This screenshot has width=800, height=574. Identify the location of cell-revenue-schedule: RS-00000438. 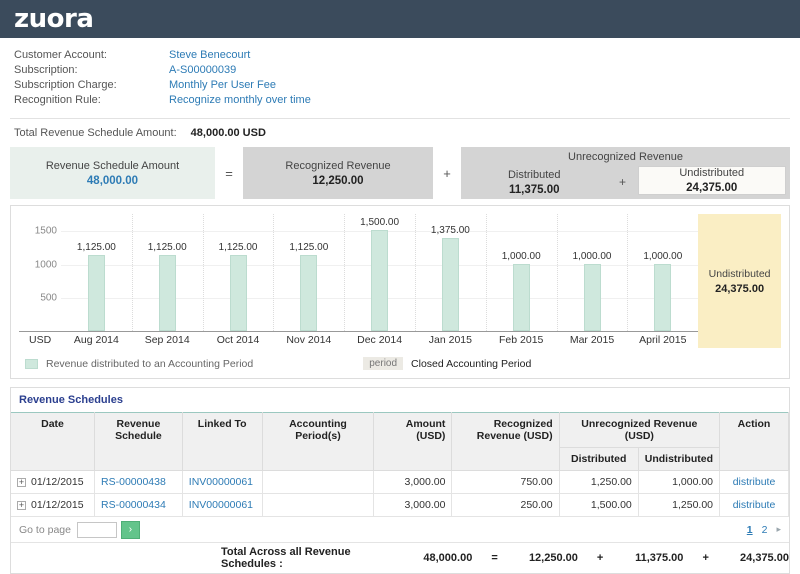
(138, 482).